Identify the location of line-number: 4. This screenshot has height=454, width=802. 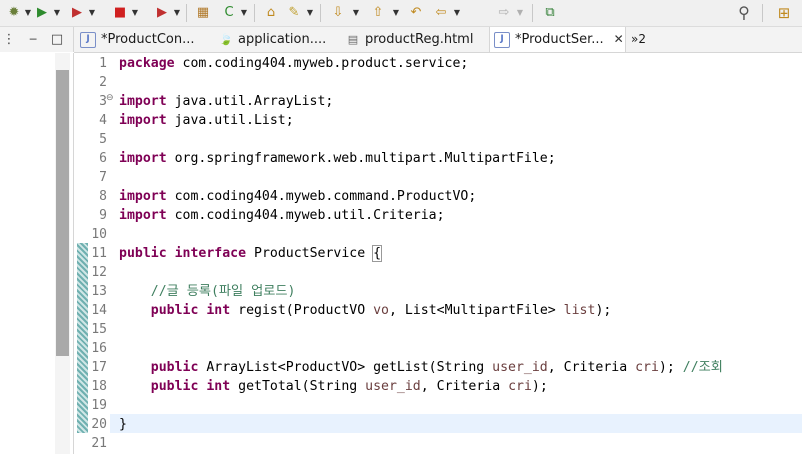
(103, 120).